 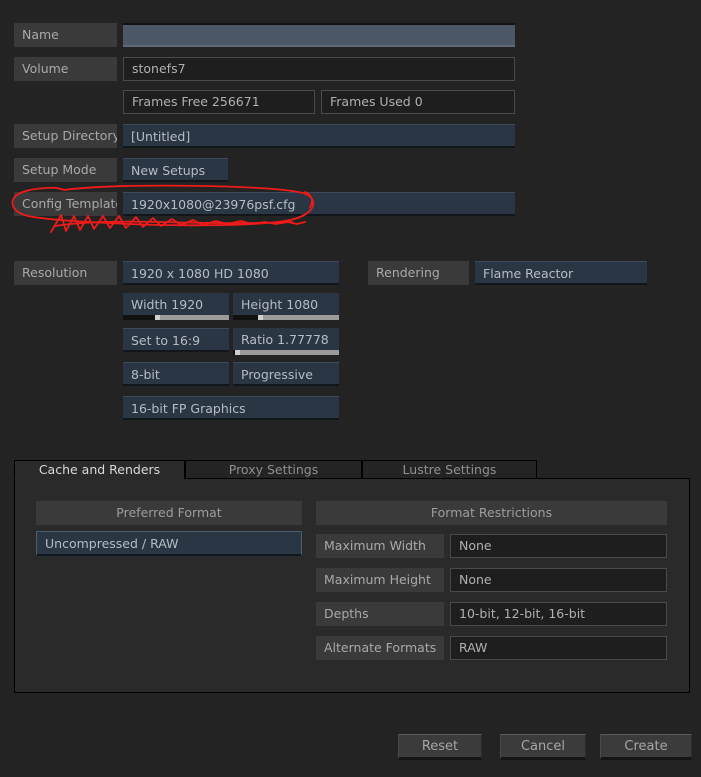 I want to click on height-slider-track, so click(x=286, y=317).